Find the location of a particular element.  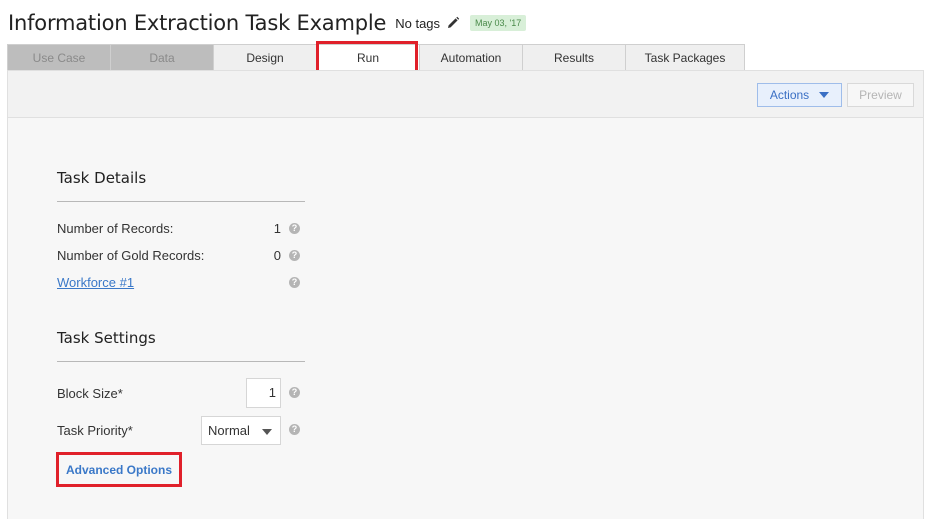

pencil-icon is located at coordinates (453, 23).